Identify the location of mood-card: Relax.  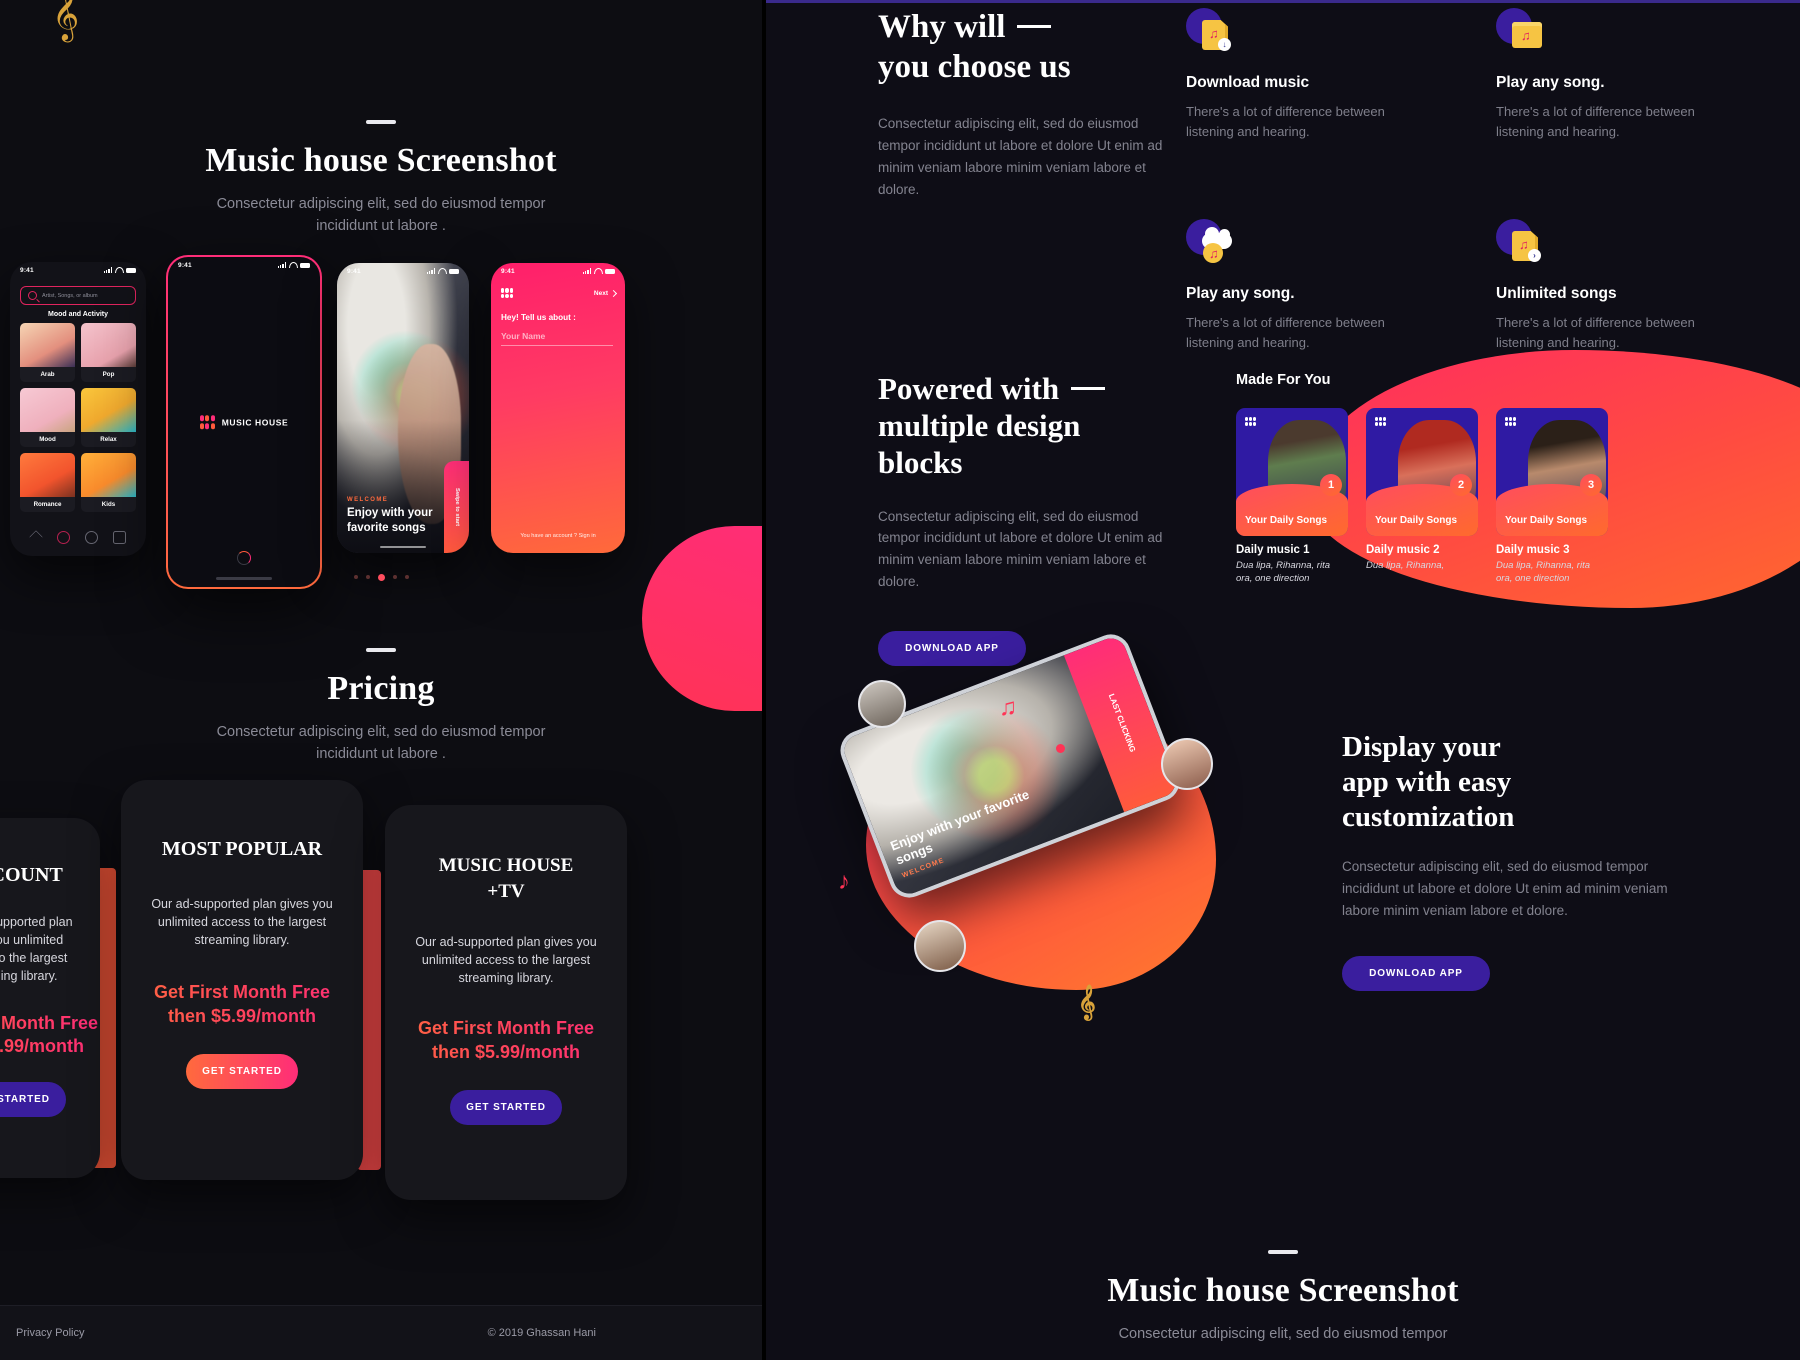
(108, 417).